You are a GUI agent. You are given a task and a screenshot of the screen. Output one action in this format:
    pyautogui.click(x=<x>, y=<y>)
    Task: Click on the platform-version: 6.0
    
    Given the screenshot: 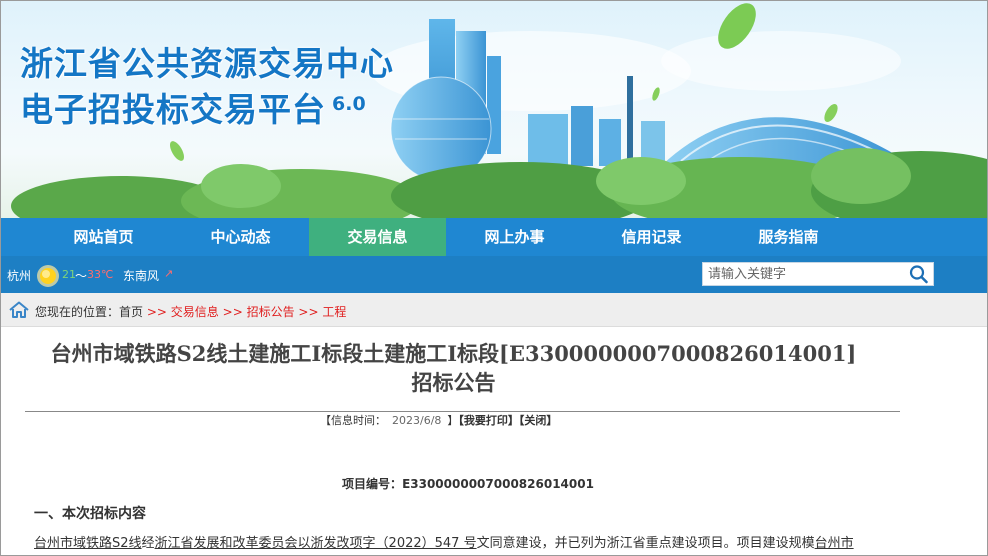 What is the action you would take?
    pyautogui.click(x=349, y=104)
    